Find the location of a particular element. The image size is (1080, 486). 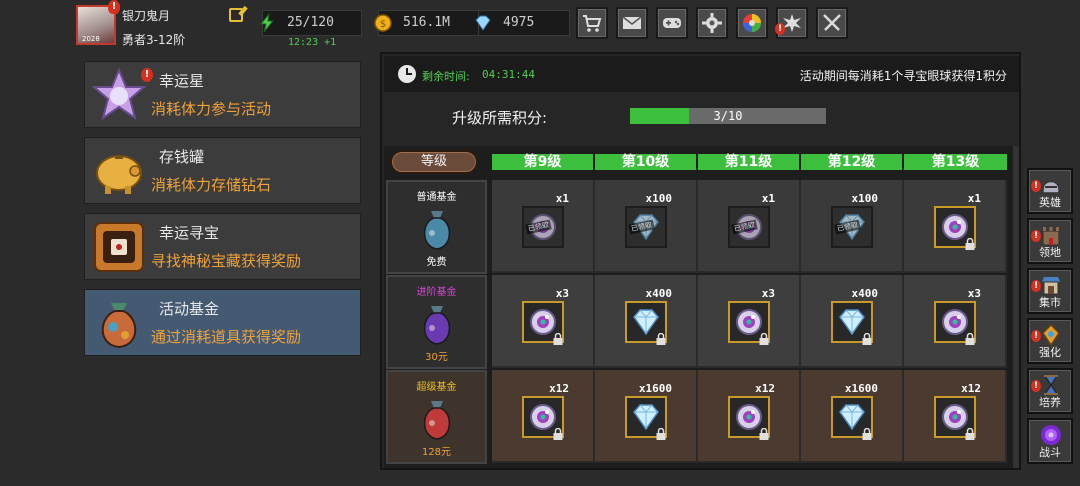

sidebar-button: ! 英雄 is located at coordinates (1050, 191).